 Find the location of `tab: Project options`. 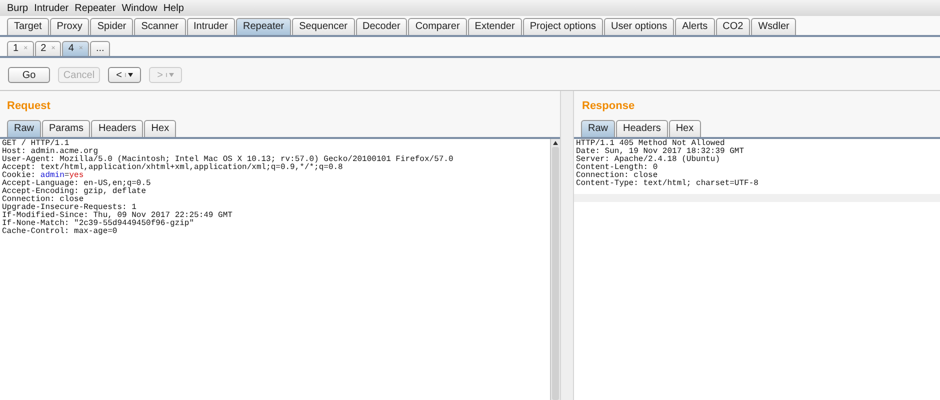

tab: Project options is located at coordinates (562, 26).